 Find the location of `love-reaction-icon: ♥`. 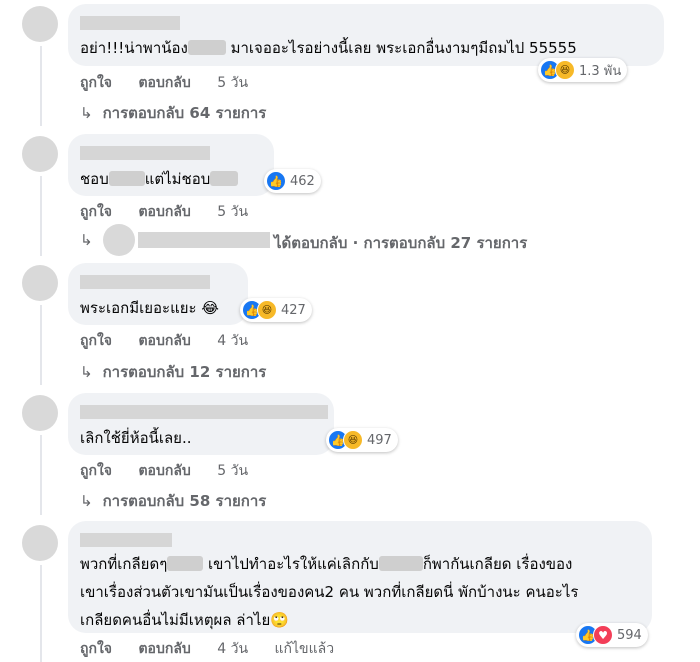

love-reaction-icon: ♥ is located at coordinates (603, 635).